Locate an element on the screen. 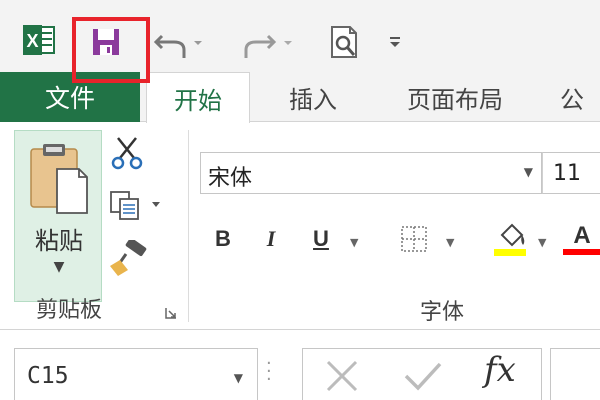  bold-button: B is located at coordinates (223, 239).